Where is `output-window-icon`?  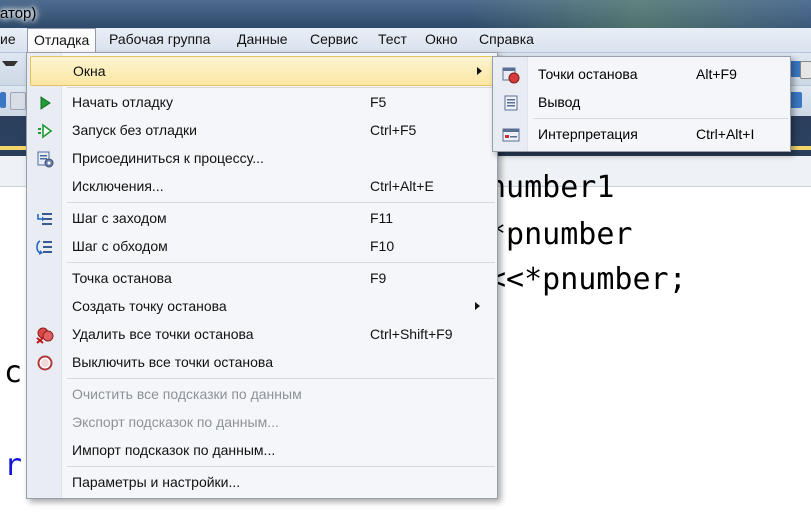
output-window-icon is located at coordinates (511, 103).